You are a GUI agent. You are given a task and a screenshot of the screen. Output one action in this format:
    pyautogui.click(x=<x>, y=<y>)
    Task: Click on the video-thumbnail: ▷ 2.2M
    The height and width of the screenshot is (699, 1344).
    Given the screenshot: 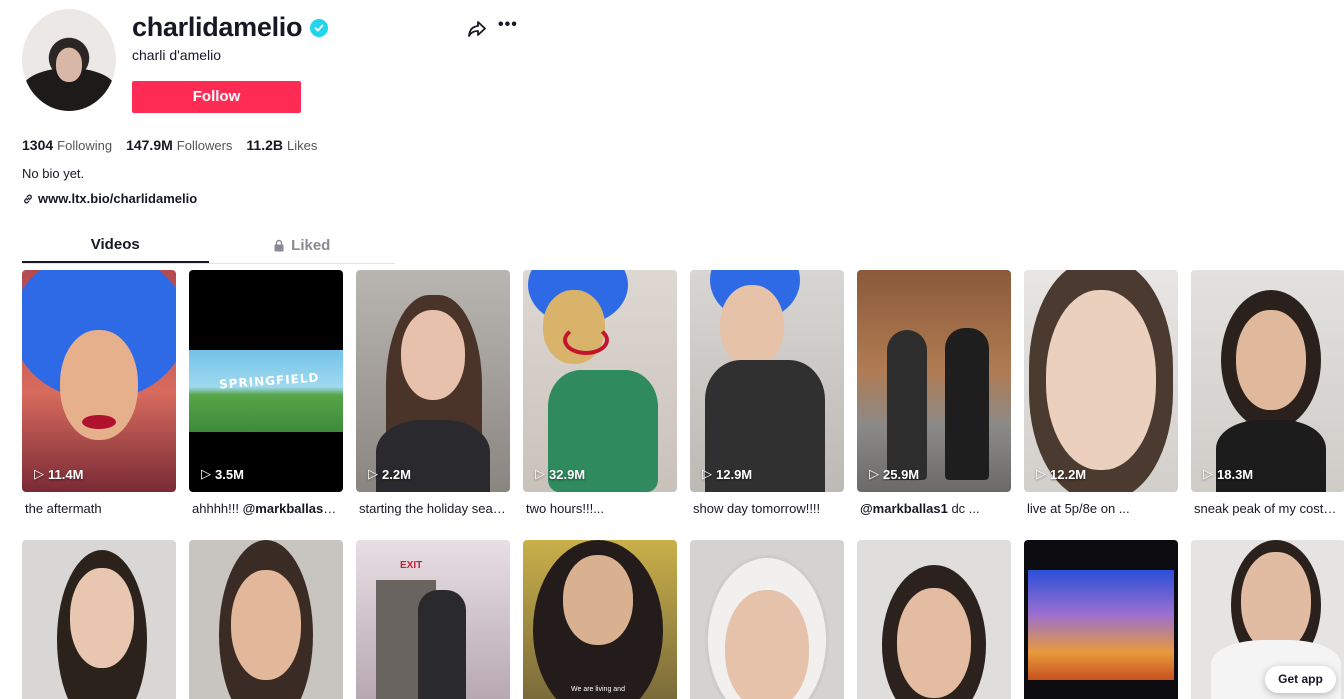 What is the action you would take?
    pyautogui.click(x=433, y=381)
    